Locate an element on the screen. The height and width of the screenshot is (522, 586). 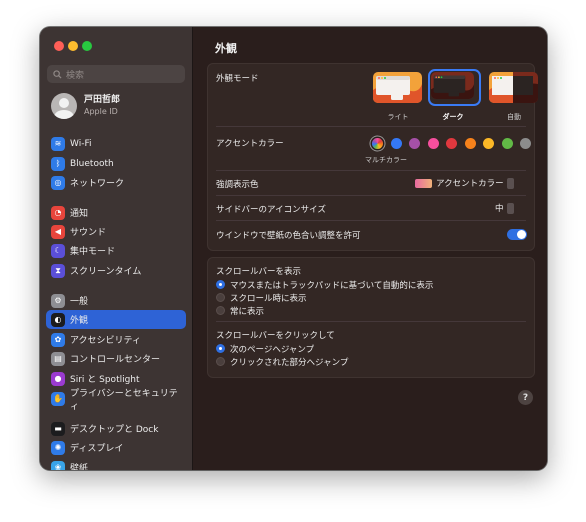
page-title: 外観 is located at coordinates (226, 48).